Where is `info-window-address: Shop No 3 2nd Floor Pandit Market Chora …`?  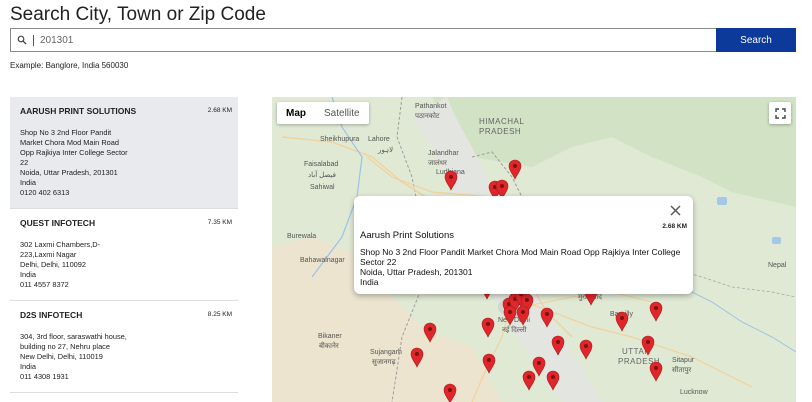
info-window-address: Shop No 3 2nd Floor Pandit Market Chora … is located at coordinates (525, 267).